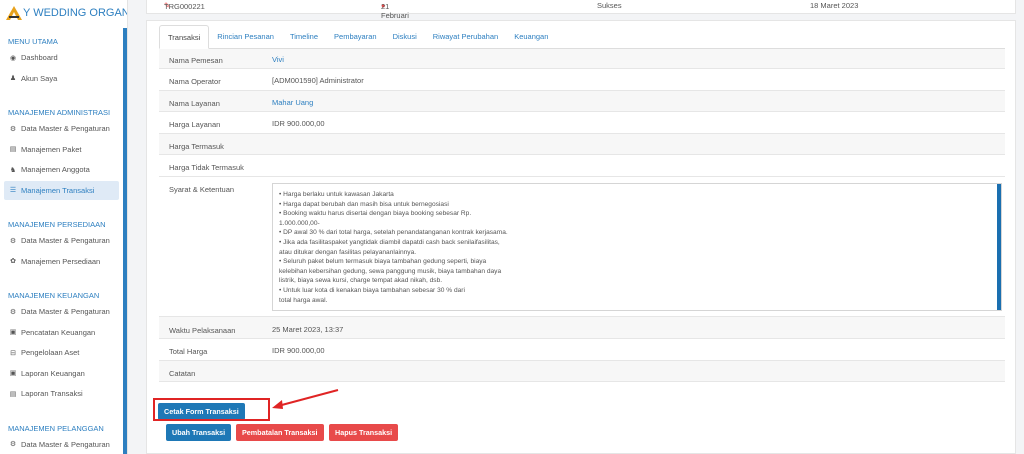 The height and width of the screenshot is (454, 1024). Describe the element at coordinates (318, 80) in the screenshot. I see `operator-value: [ADM001590] Administrator` at that location.